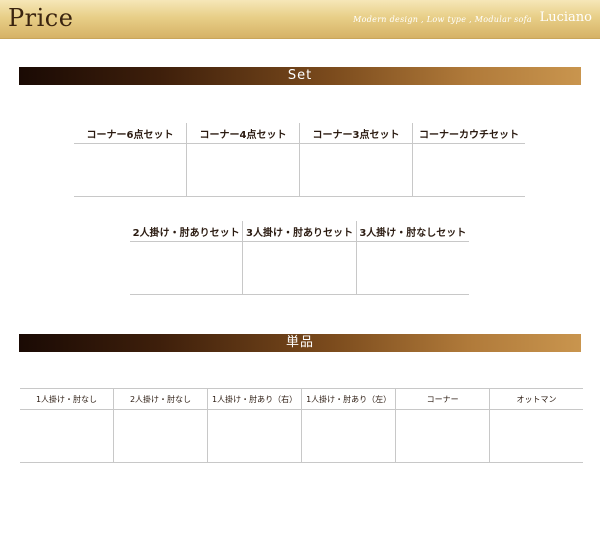 The width and height of the screenshot is (600, 548). Describe the element at coordinates (442, 19) in the screenshot. I see `header-tagline: Modern design , Low type , Modular sofa` at that location.